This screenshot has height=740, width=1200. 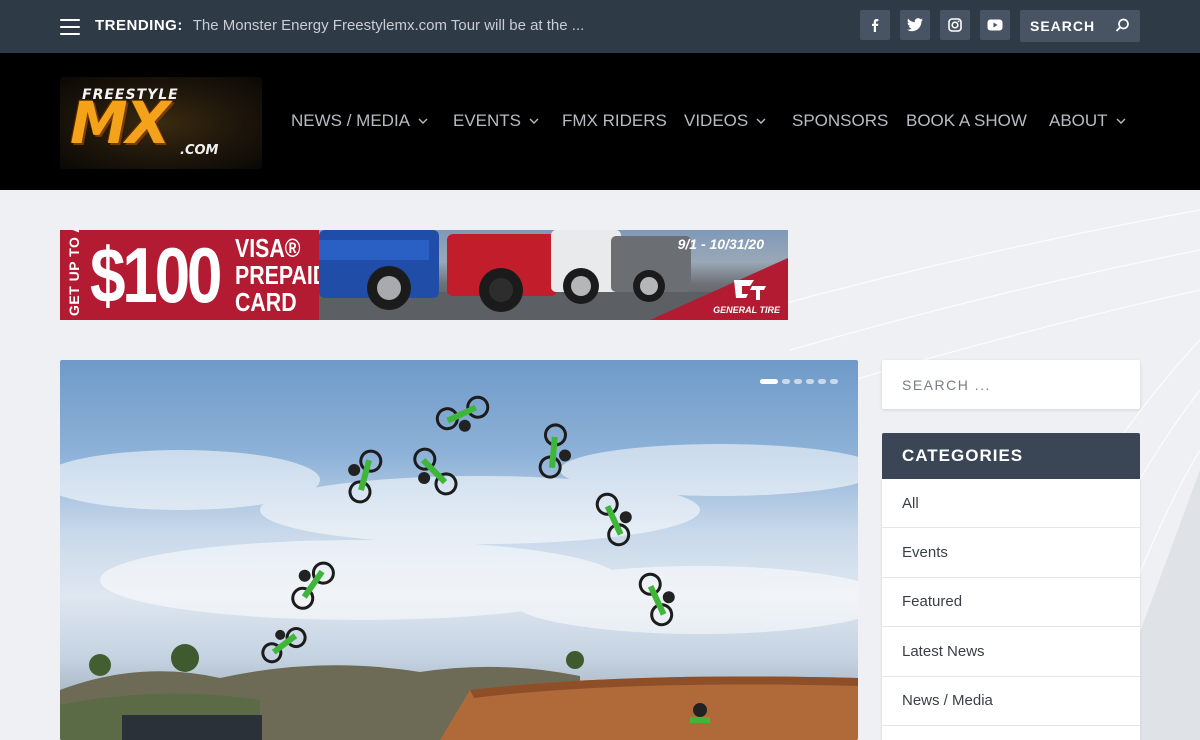 What do you see at coordinates (1078, 120) in the screenshot?
I see `nav-label: ABOUT` at bounding box center [1078, 120].